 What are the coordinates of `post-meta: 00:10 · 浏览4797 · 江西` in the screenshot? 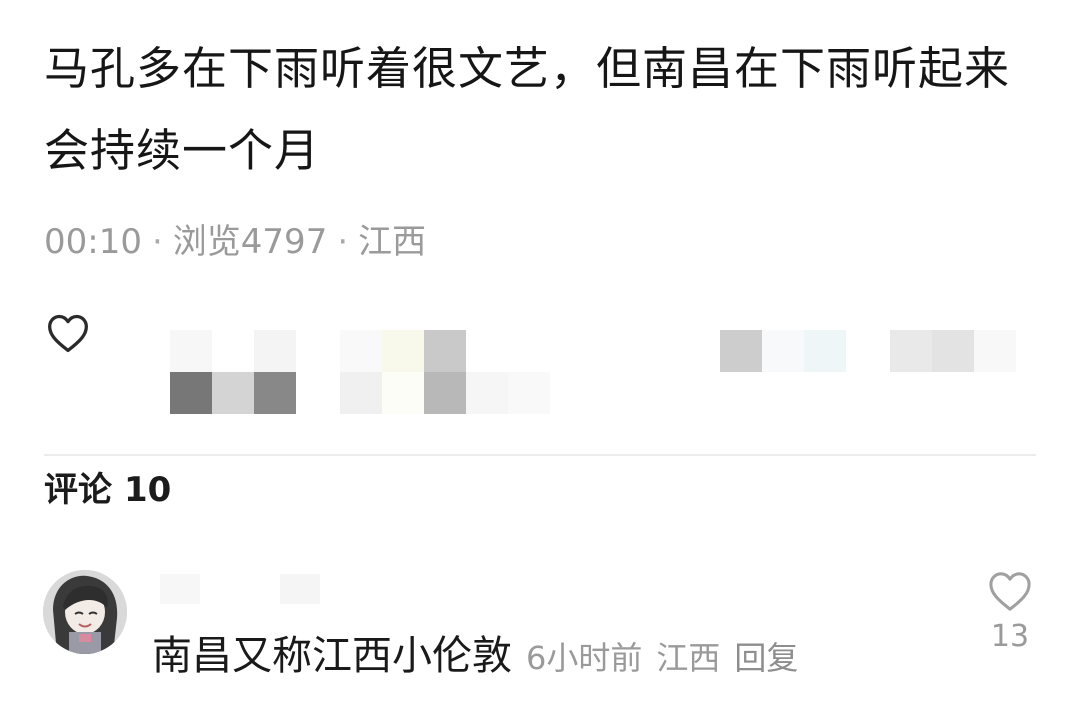 It's located at (235, 242).